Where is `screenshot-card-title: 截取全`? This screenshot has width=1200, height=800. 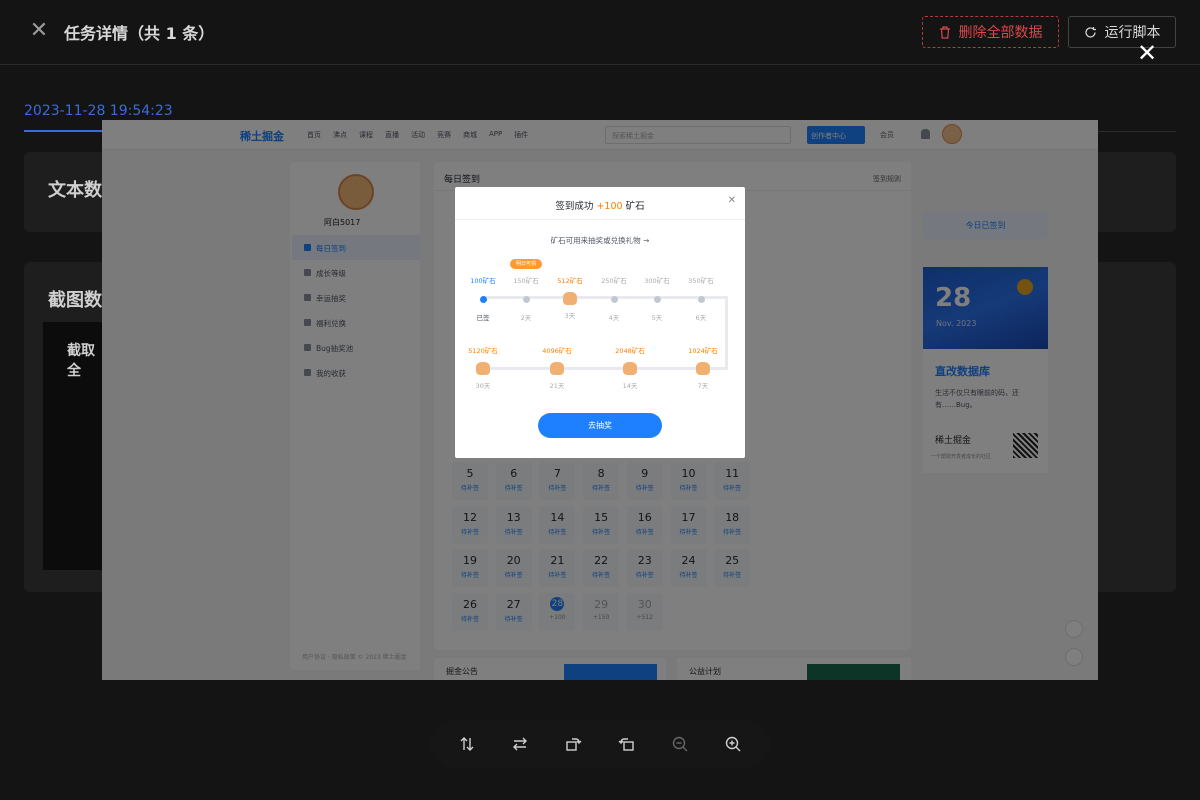 screenshot-card-title: 截取全 is located at coordinates (81, 361).